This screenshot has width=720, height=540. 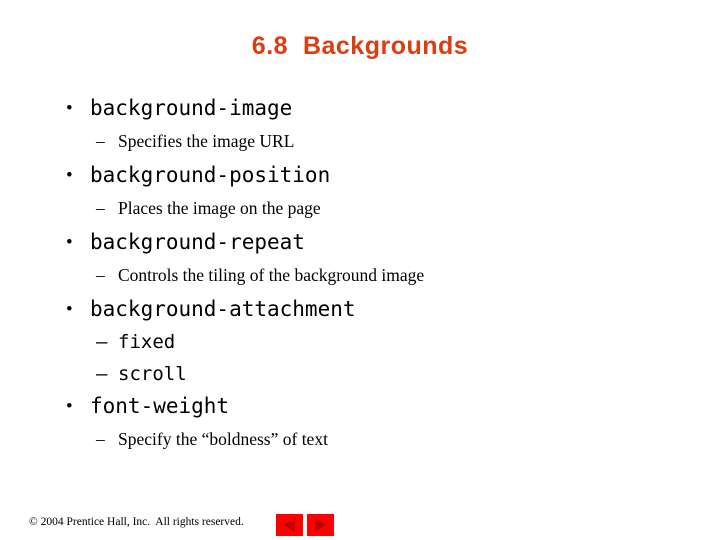 What do you see at coordinates (360, 309) in the screenshot?
I see `bullet-item-background-attachment: • background-attachment` at bounding box center [360, 309].